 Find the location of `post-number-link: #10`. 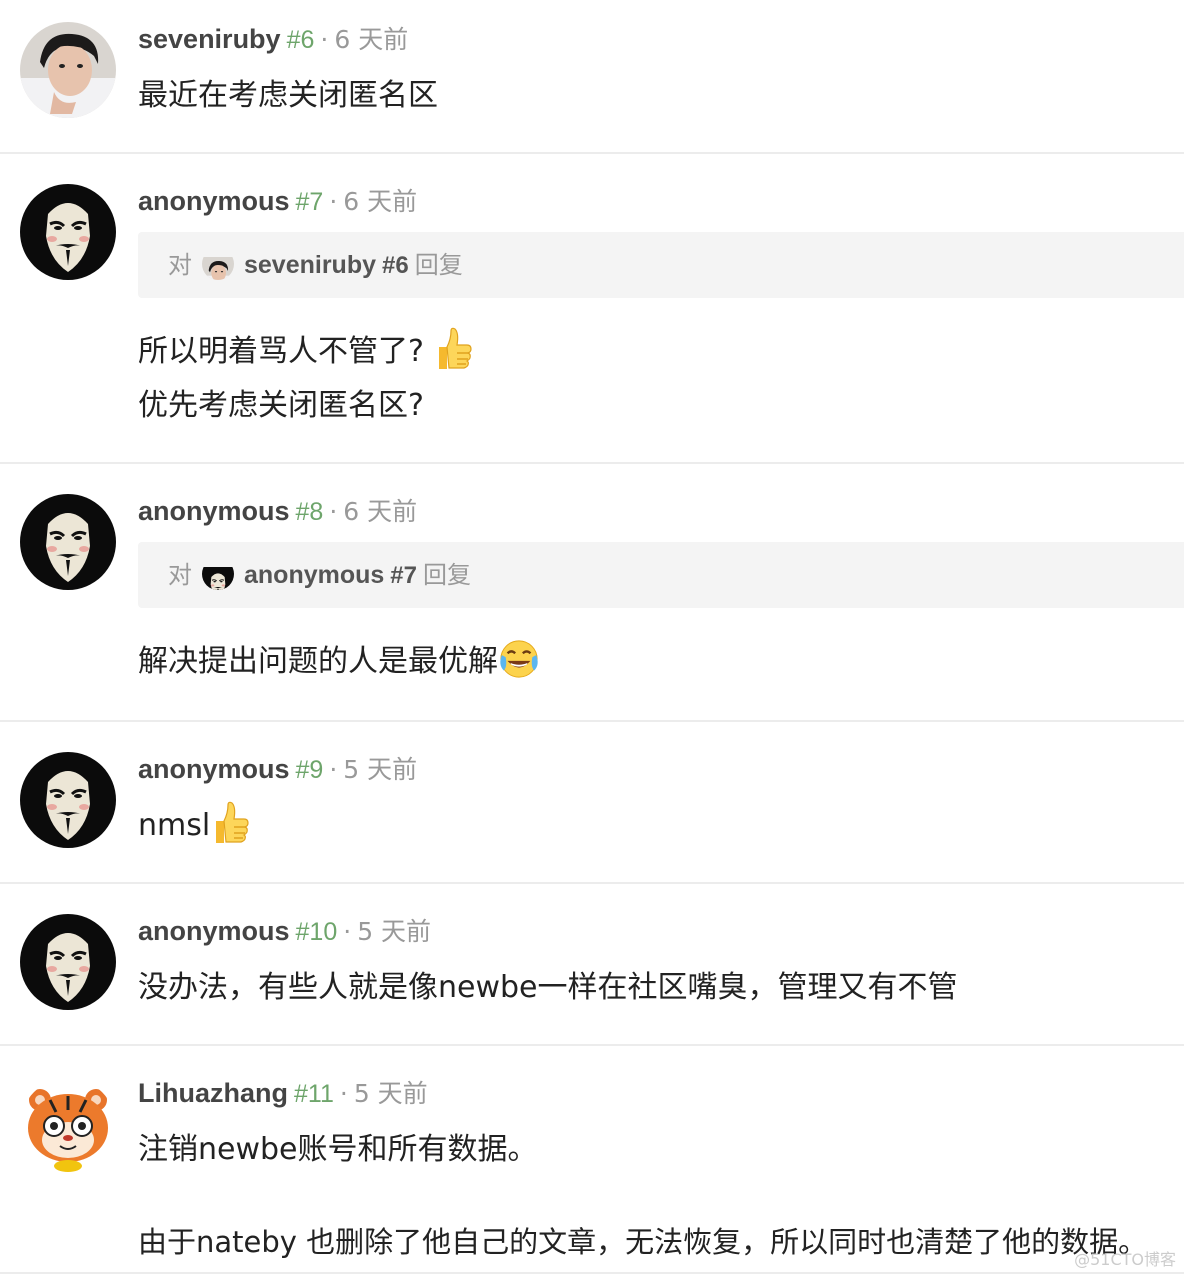

post-number-link: #10 is located at coordinates (317, 932).